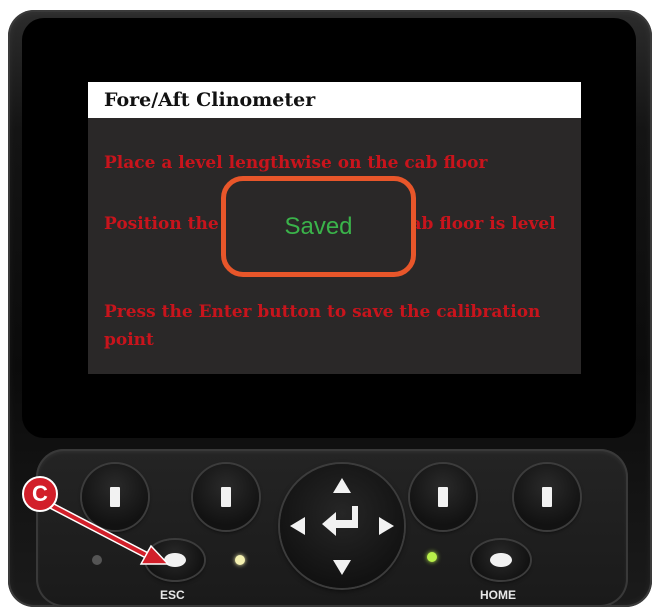 Image resolution: width=655 pixels, height=610 pixels. I want to click on esc-button, so click(175, 560).